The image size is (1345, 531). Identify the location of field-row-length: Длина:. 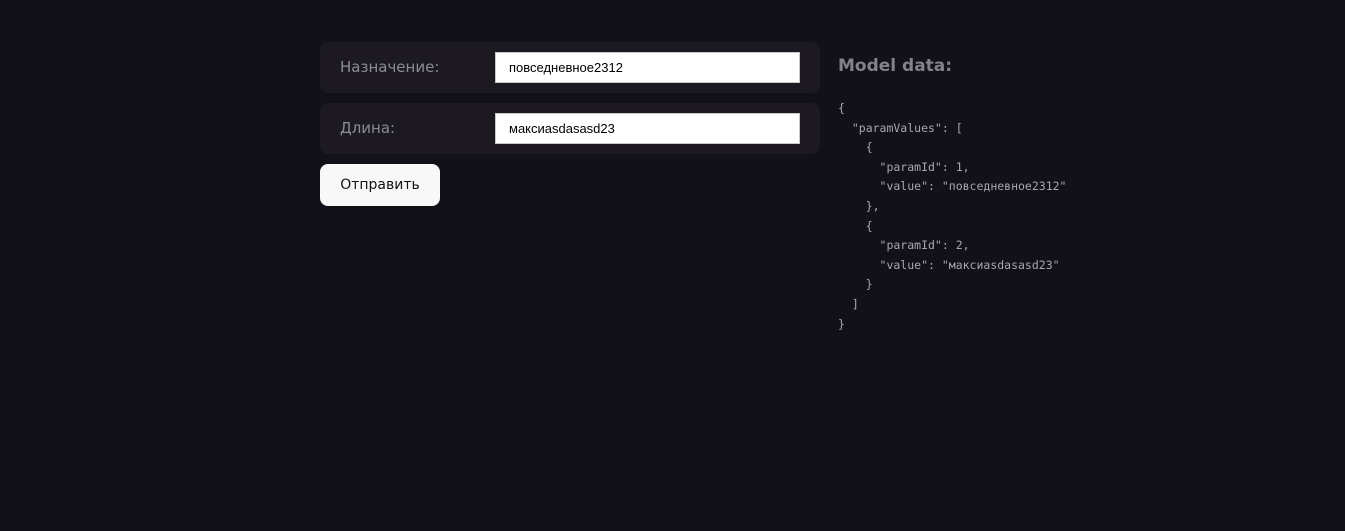
(570, 128).